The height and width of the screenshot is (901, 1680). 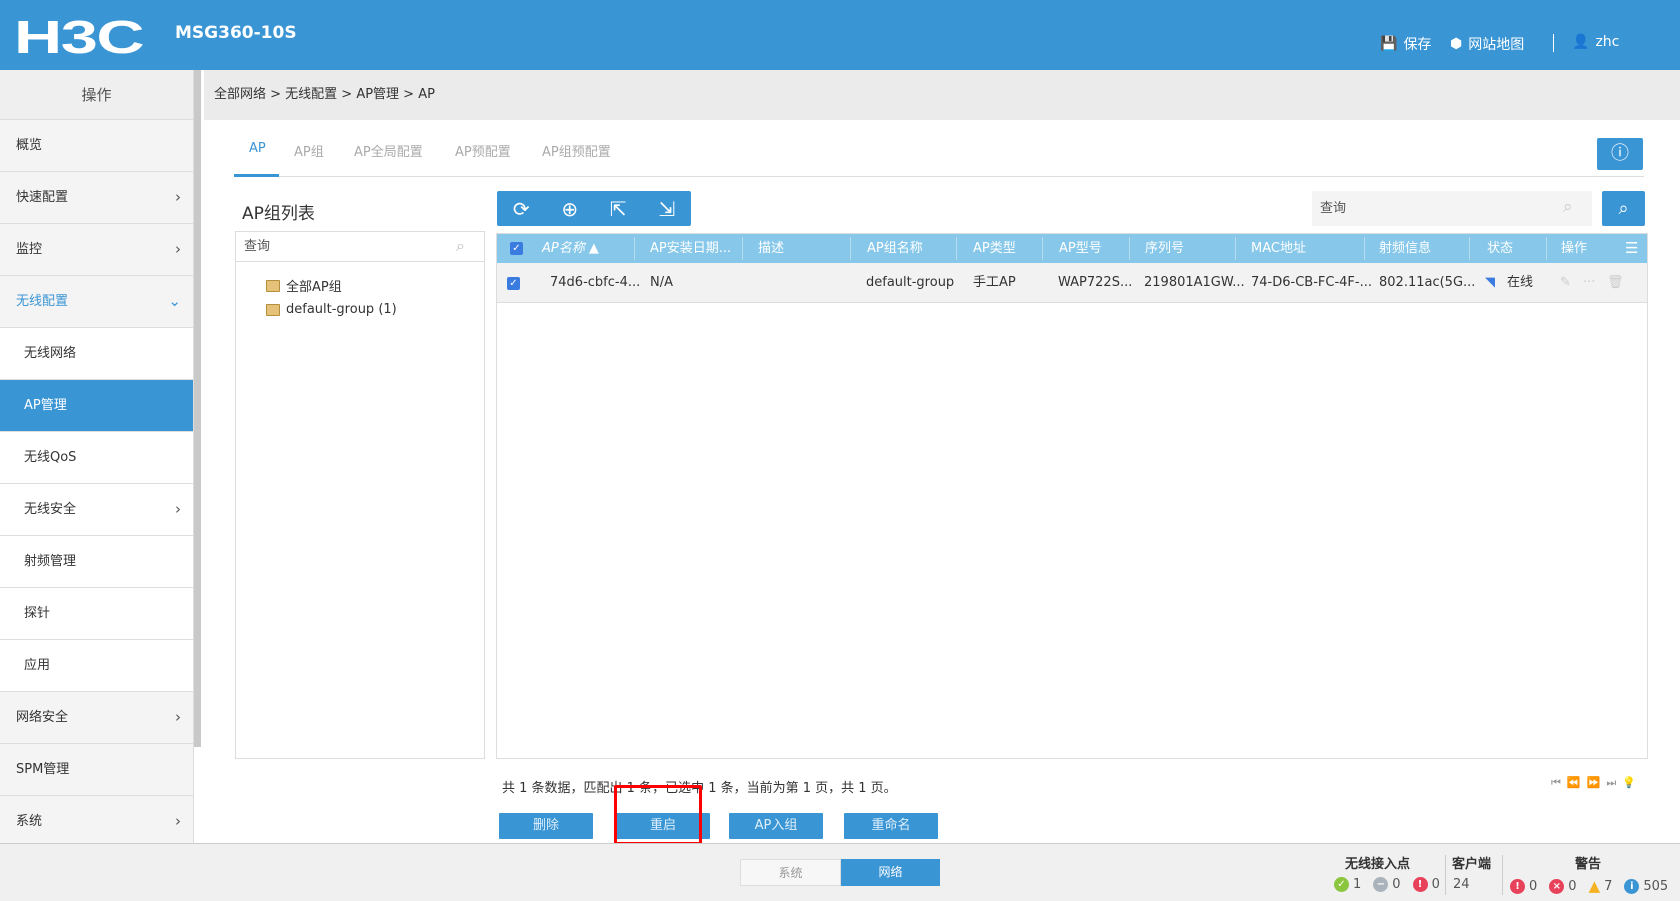 What do you see at coordinates (96, 95) in the screenshot?
I see `sidebar-title: 操作` at bounding box center [96, 95].